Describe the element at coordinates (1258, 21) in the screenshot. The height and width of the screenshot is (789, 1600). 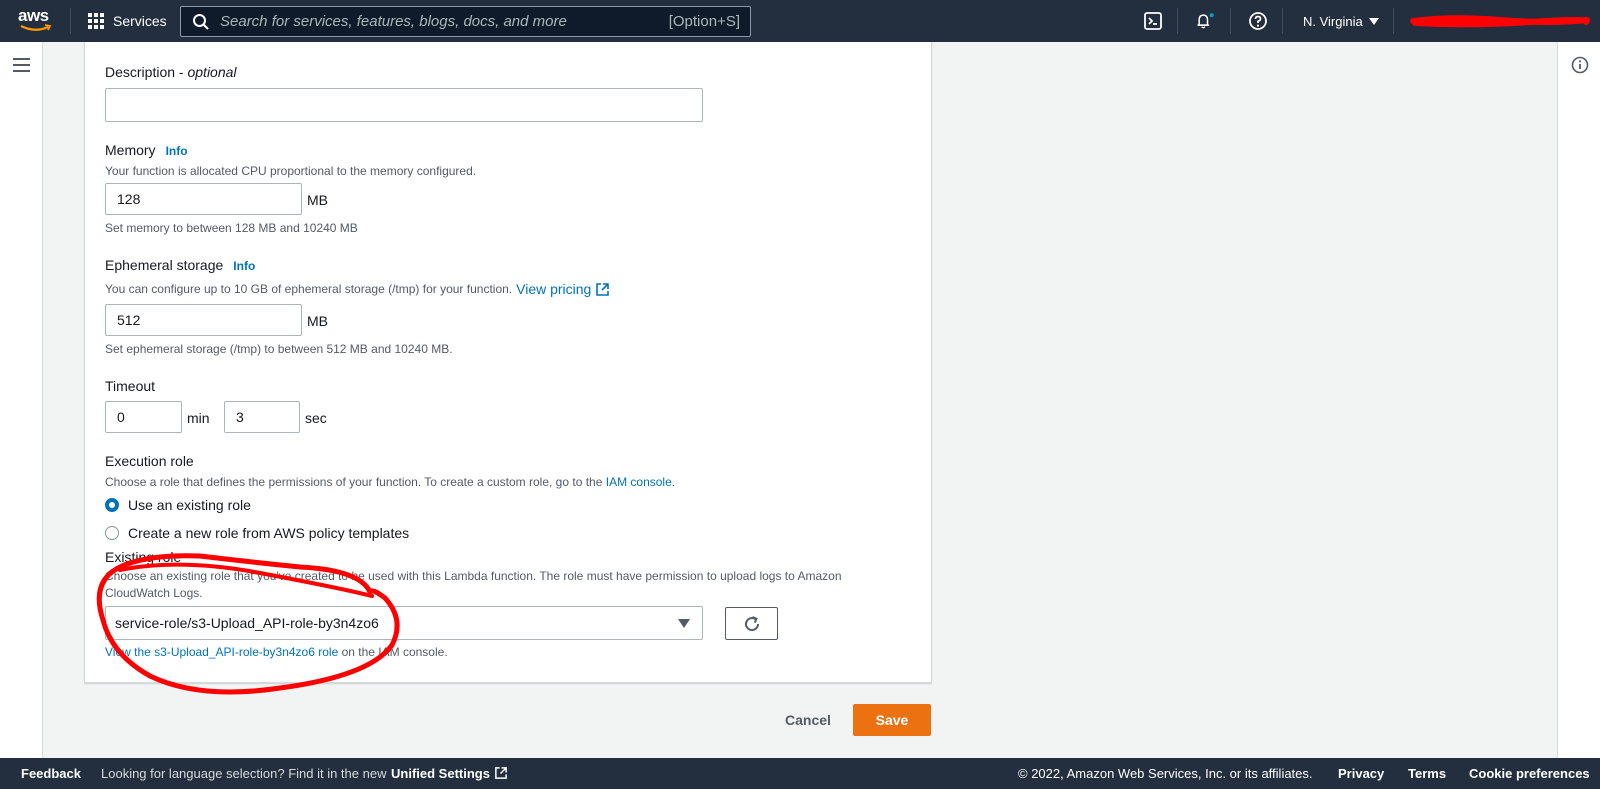
I see `help-icon` at that location.